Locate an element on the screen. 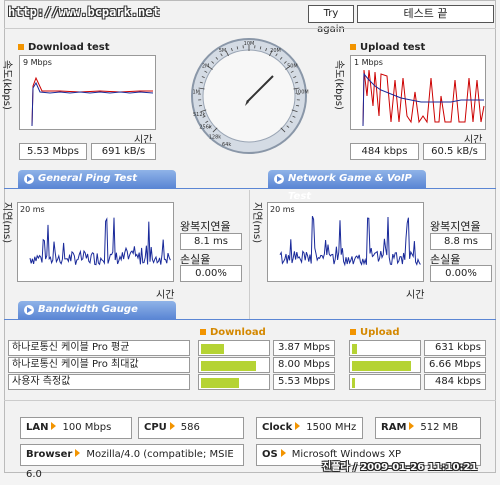 This screenshot has width=500, height=485. gauge-tick-label: 100M is located at coordinates (302, 92).